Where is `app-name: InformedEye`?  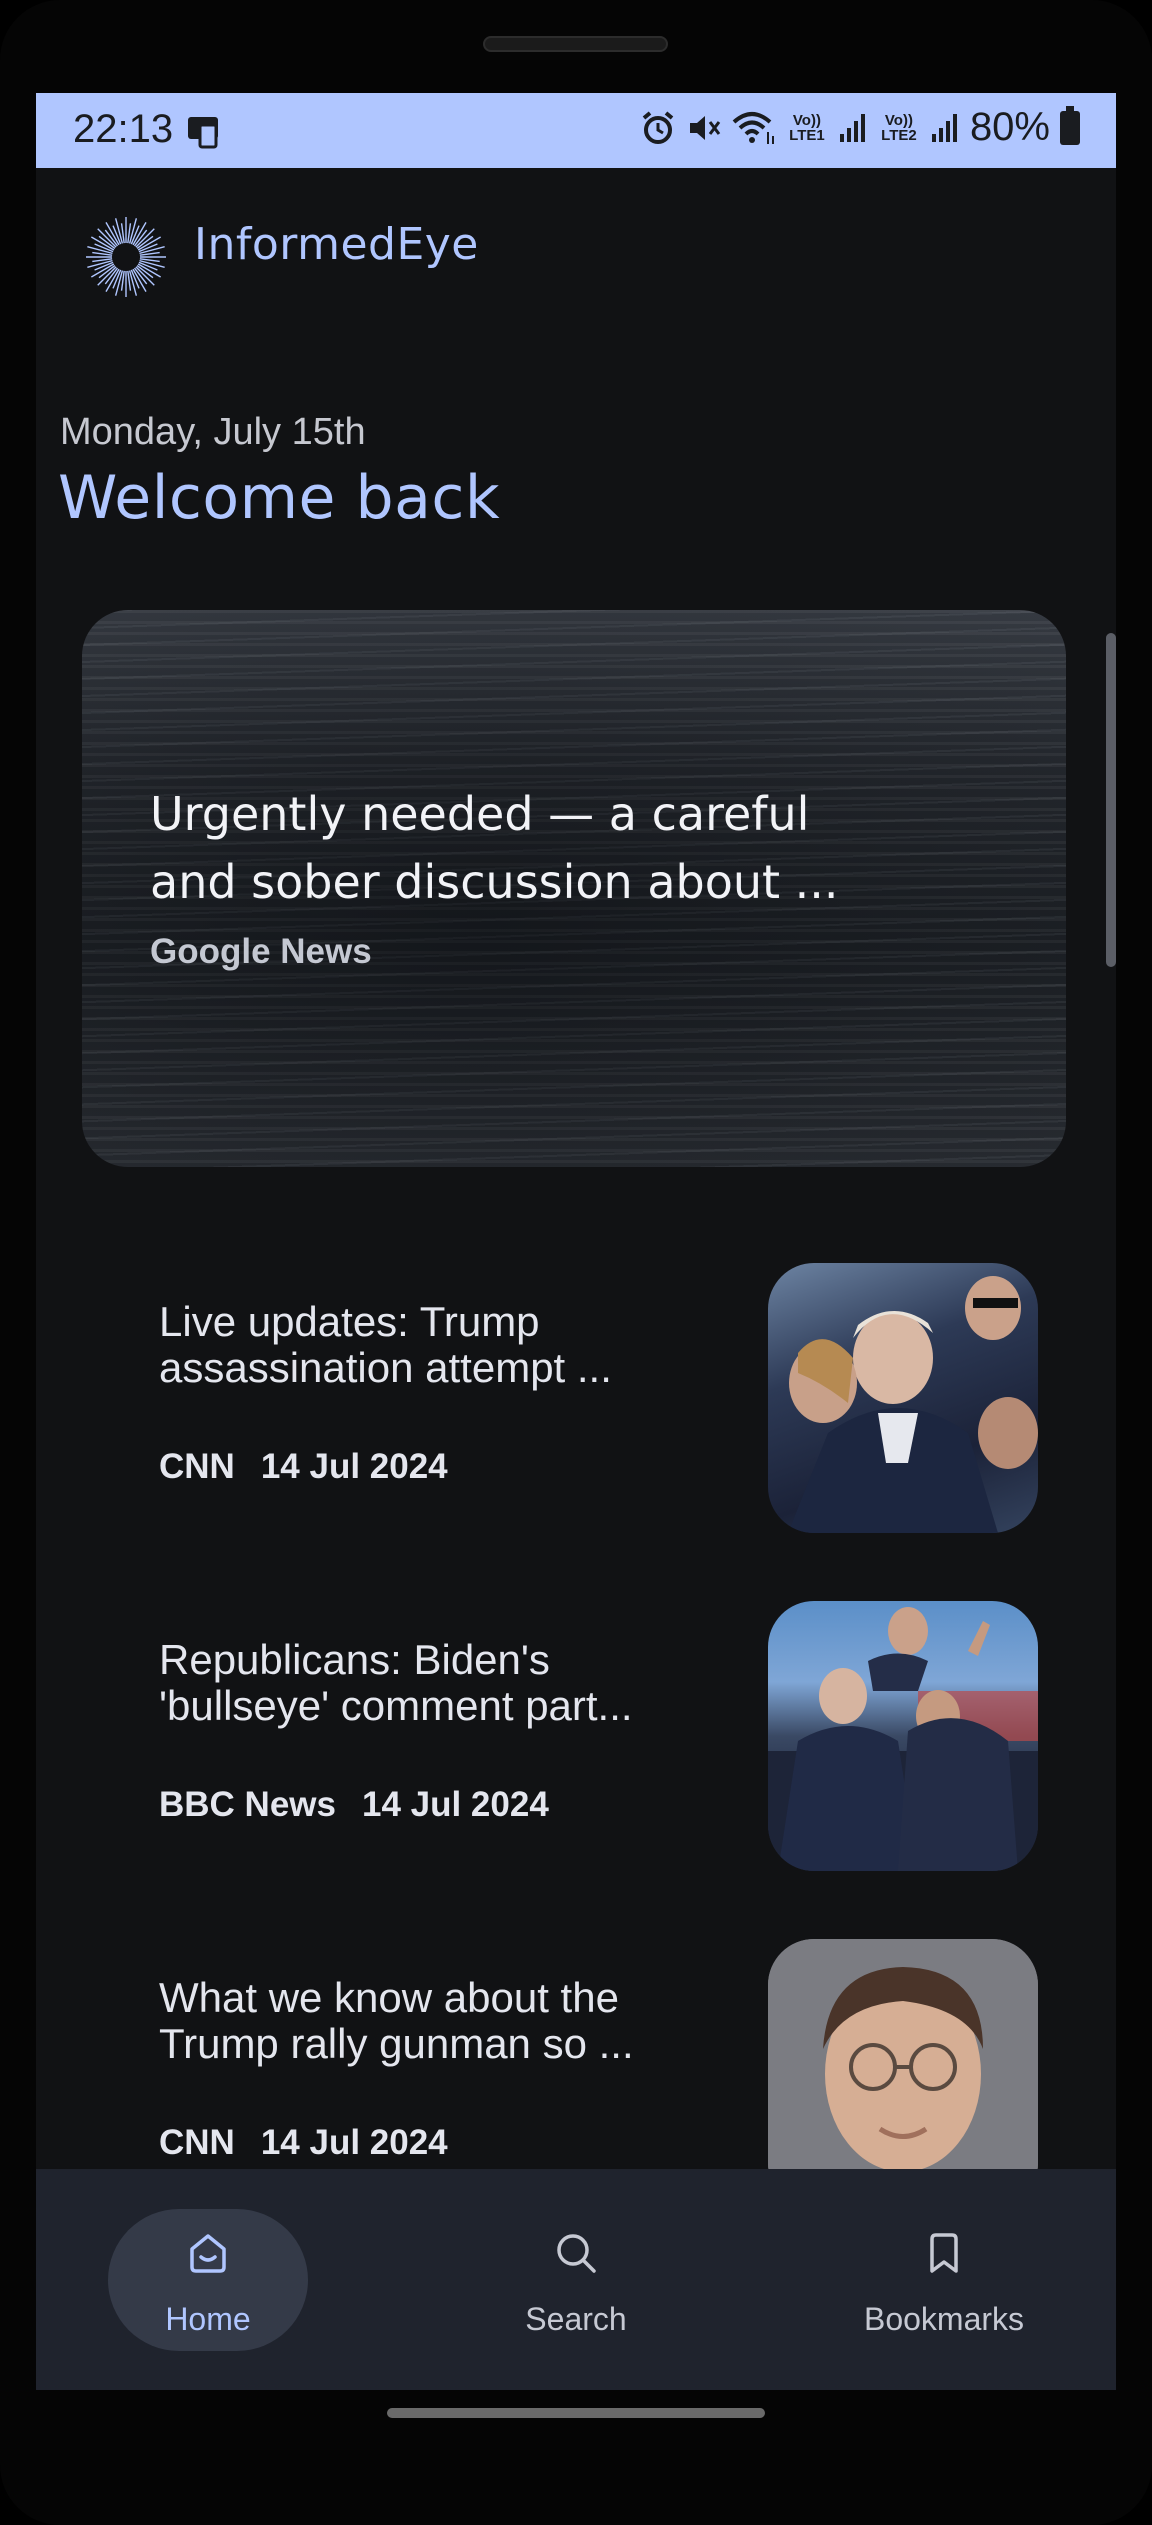
app-name: InformedEye is located at coordinates (336, 244).